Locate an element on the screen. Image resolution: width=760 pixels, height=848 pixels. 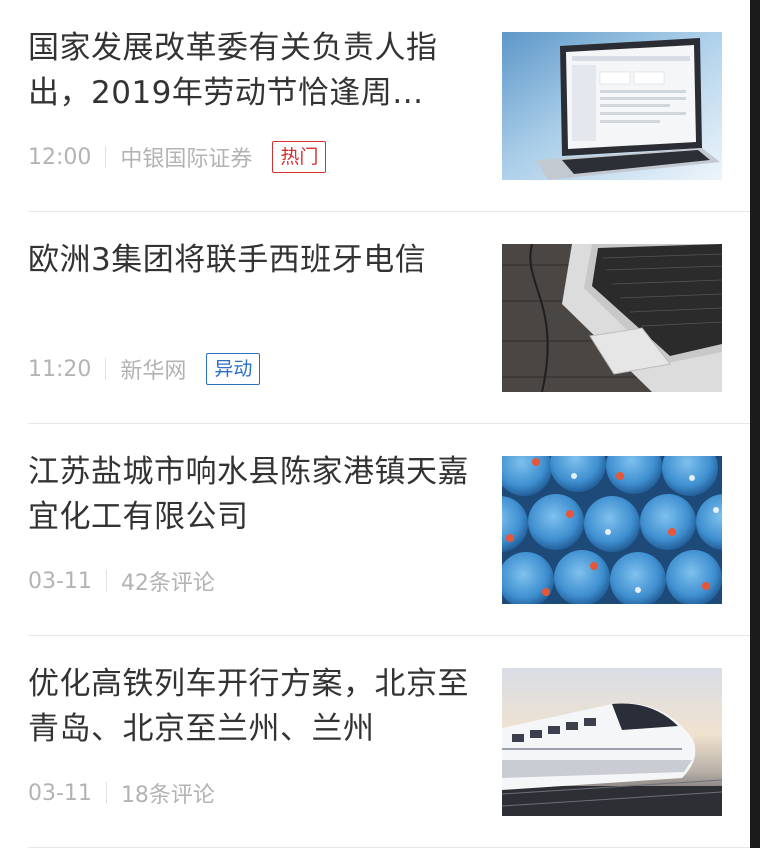
movement-badge: 异动 is located at coordinates (233, 369).